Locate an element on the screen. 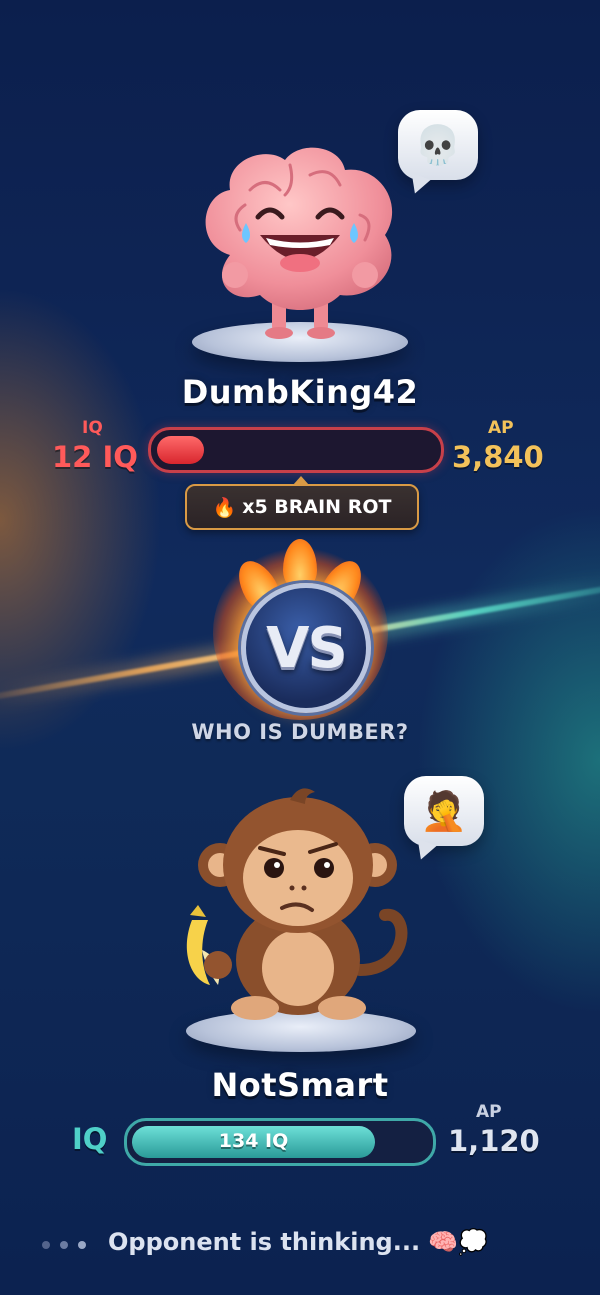 Image resolution: width=600 pixels, height=1295 pixels. bottom-iq-bar-fill: 134 IQ is located at coordinates (253, 1142).